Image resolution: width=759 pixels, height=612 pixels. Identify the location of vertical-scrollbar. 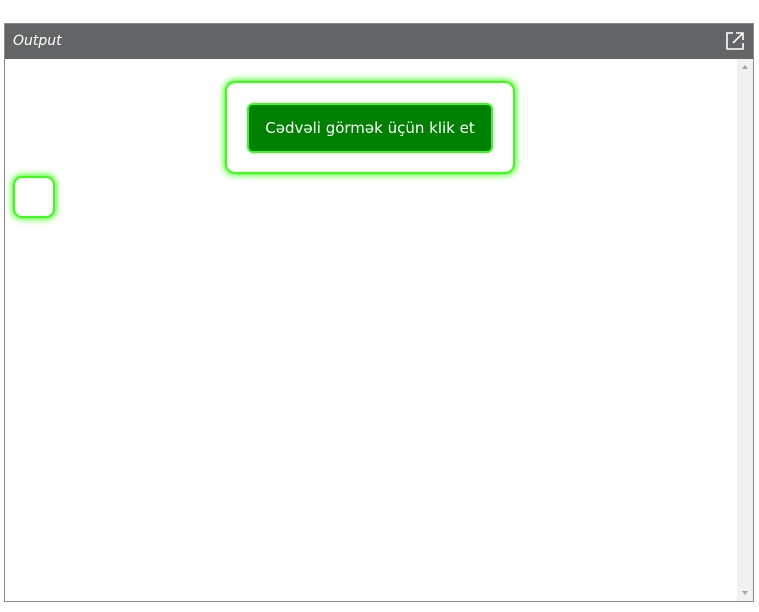
(745, 330).